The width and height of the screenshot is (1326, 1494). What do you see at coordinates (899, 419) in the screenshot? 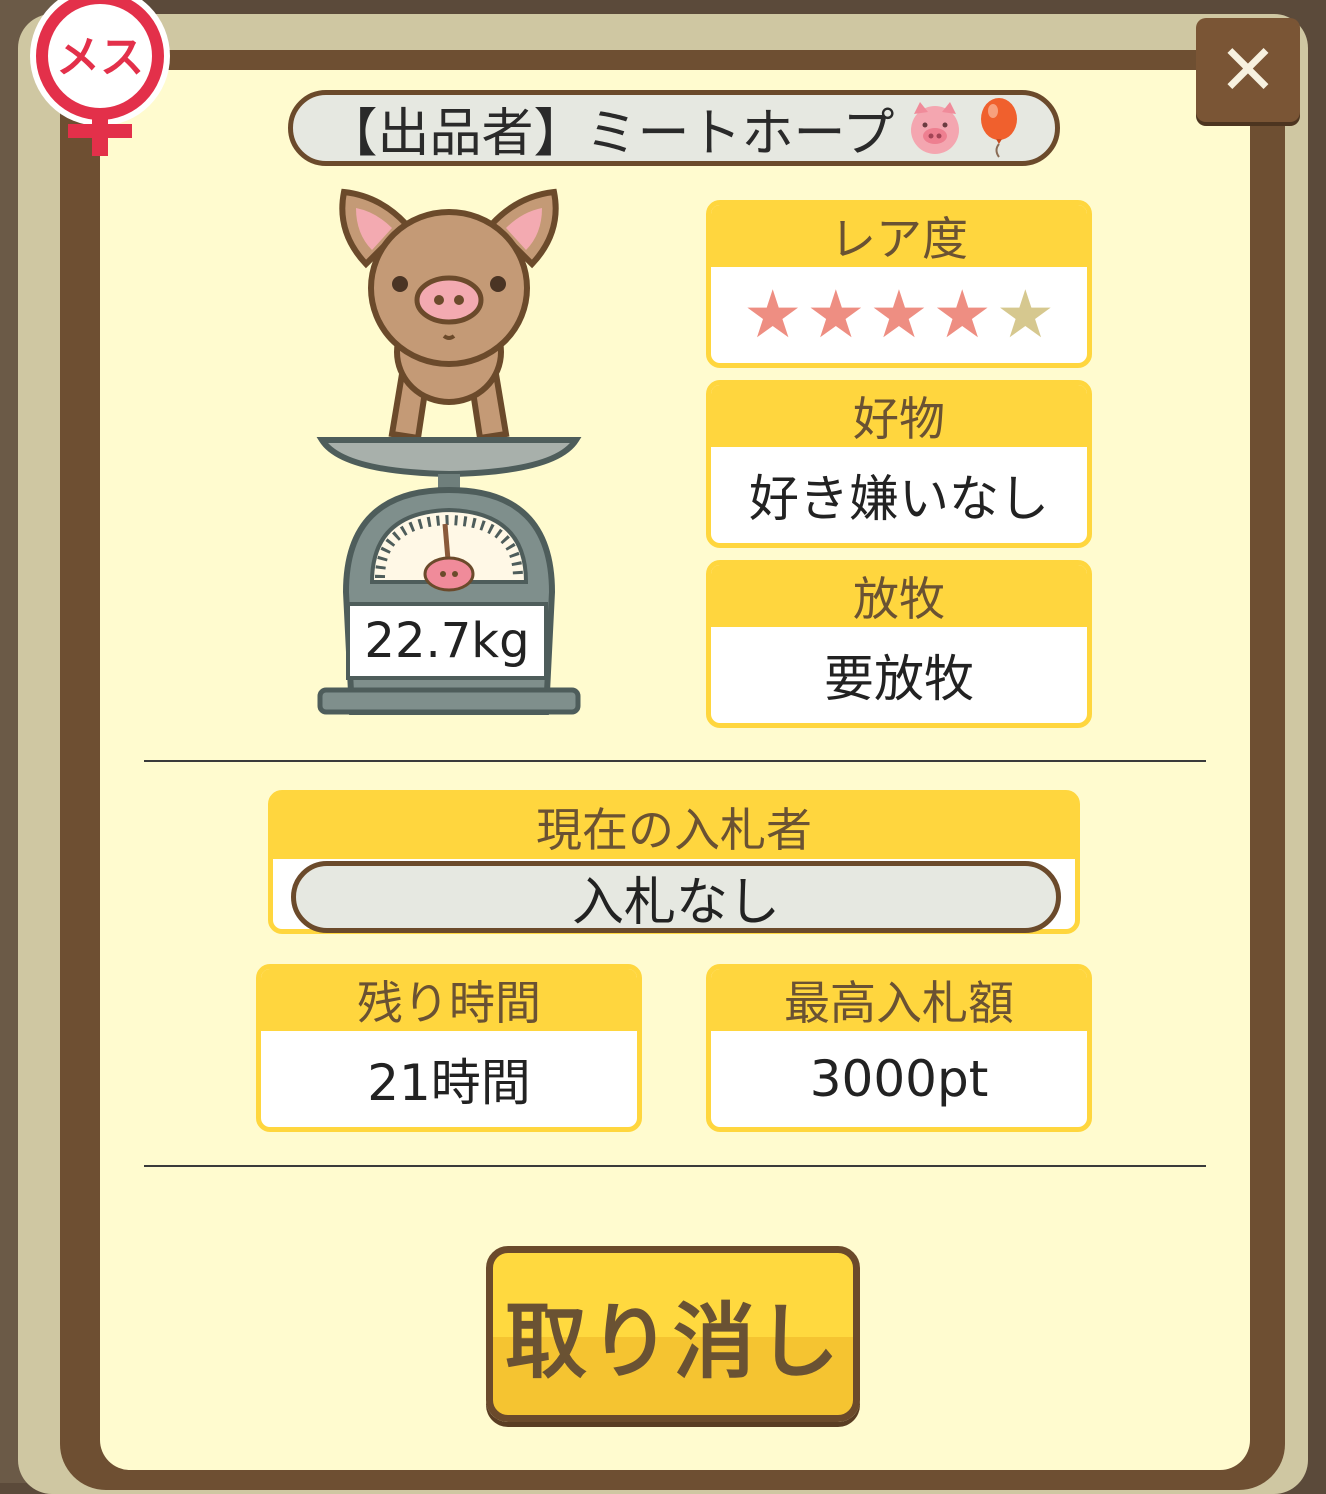
I see `favorite-title: 好物` at bounding box center [899, 419].